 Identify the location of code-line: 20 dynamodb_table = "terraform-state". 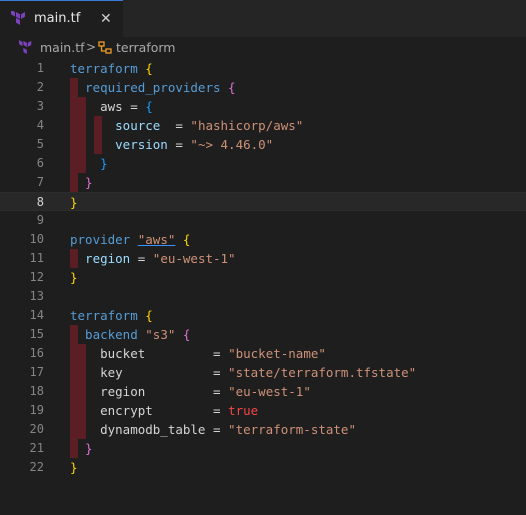
(263, 429).